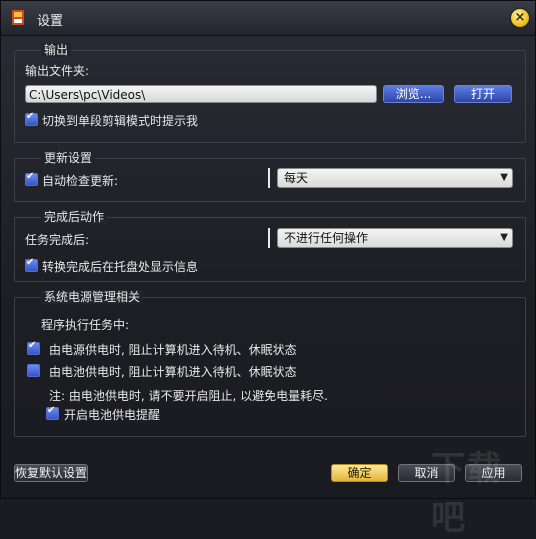 The height and width of the screenshot is (539, 536). Describe the element at coordinates (467, 493) in the screenshot. I see `watermark-logo: 下载吧` at that location.